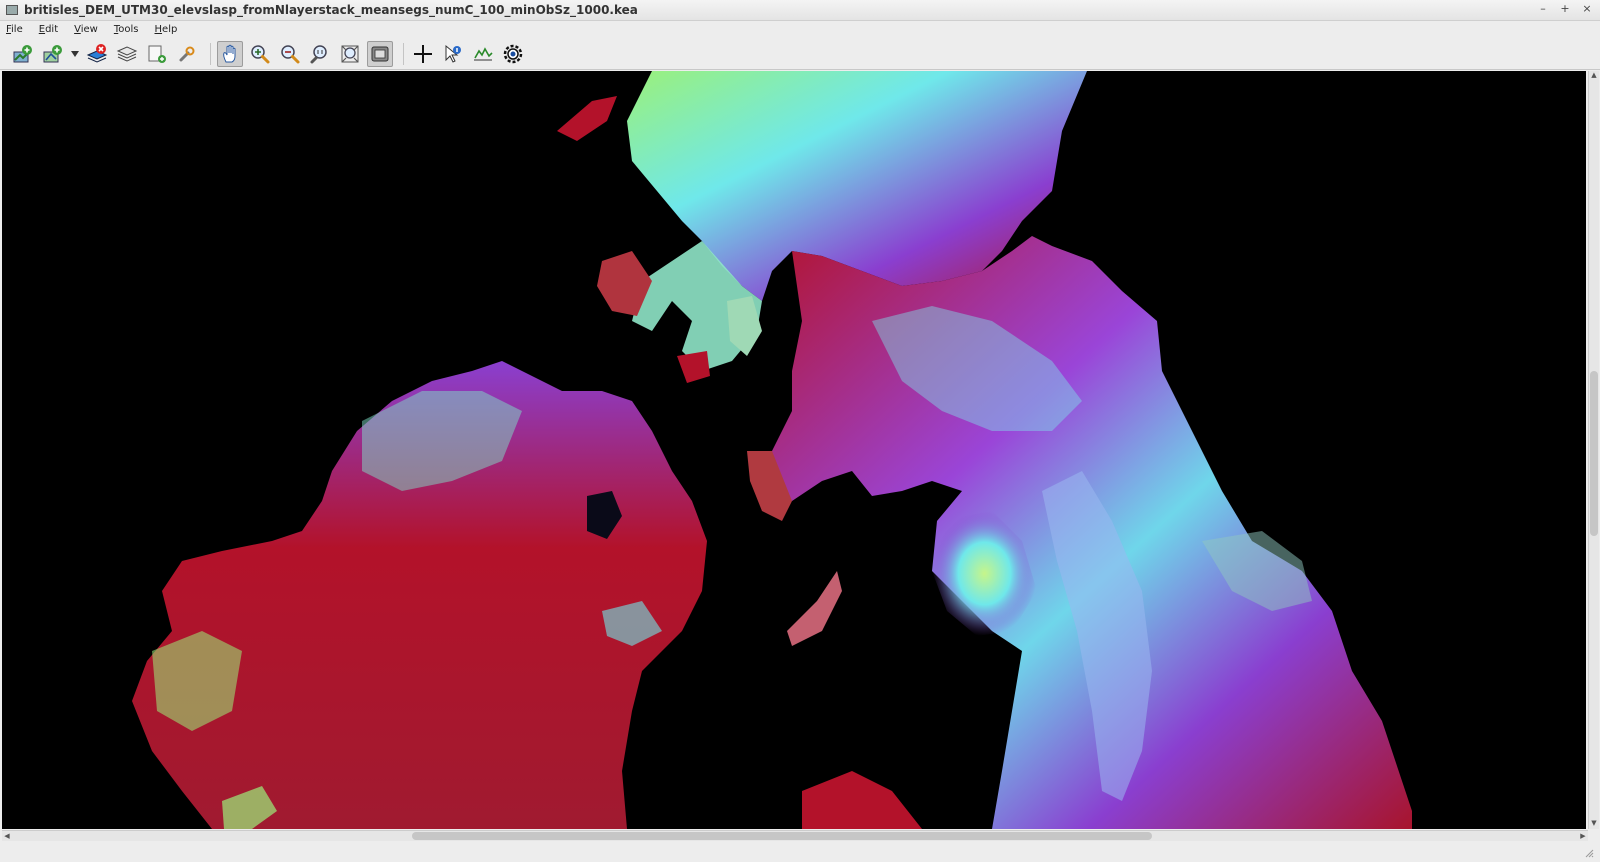 The height and width of the screenshot is (862, 1600). What do you see at coordinates (1587, 9) in the screenshot?
I see `close-button: ×` at bounding box center [1587, 9].